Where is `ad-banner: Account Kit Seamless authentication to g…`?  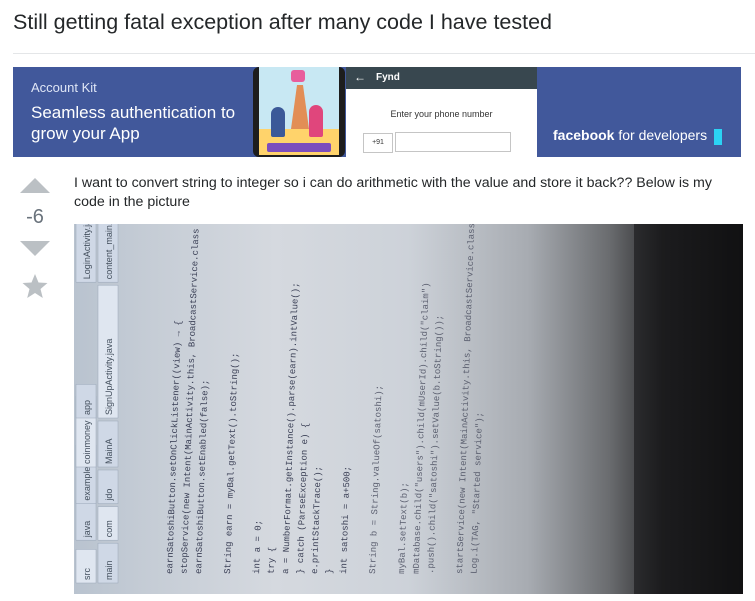 ad-banner: Account Kit Seamless authentication to g… is located at coordinates (377, 112).